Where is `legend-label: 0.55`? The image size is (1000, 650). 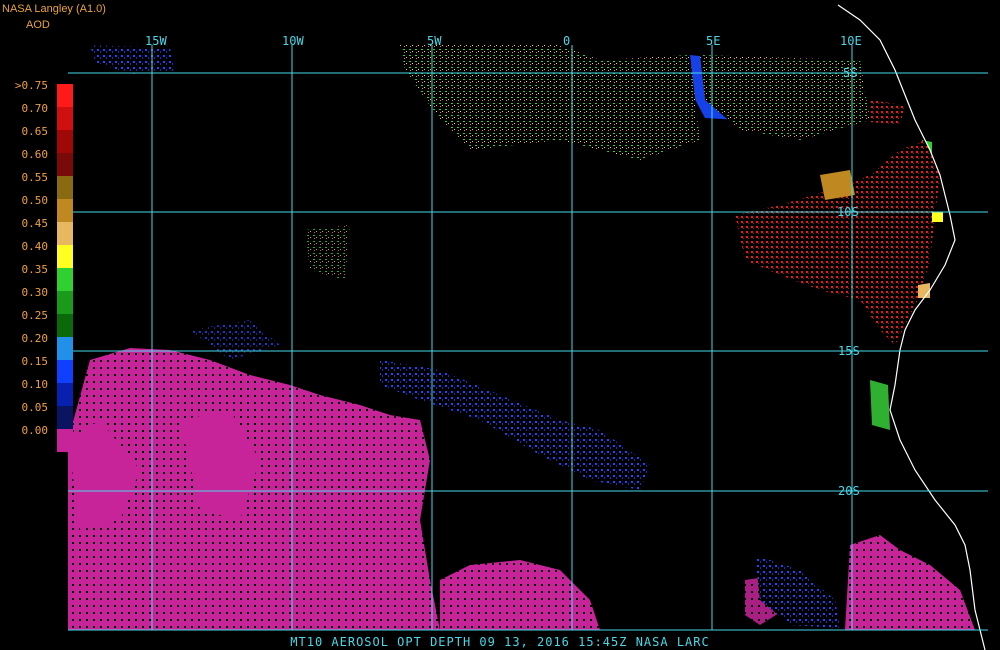 legend-label: 0.55 is located at coordinates (35, 177).